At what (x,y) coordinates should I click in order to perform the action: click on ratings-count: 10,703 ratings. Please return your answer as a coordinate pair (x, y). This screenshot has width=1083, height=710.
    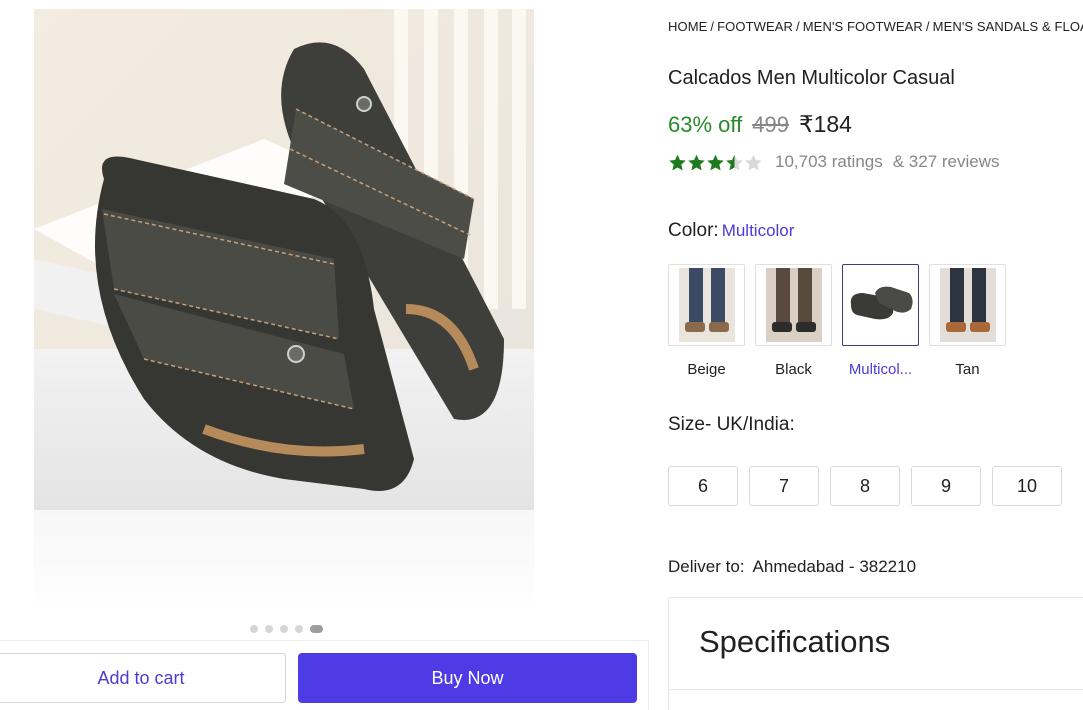
    Looking at the image, I should click on (829, 161).